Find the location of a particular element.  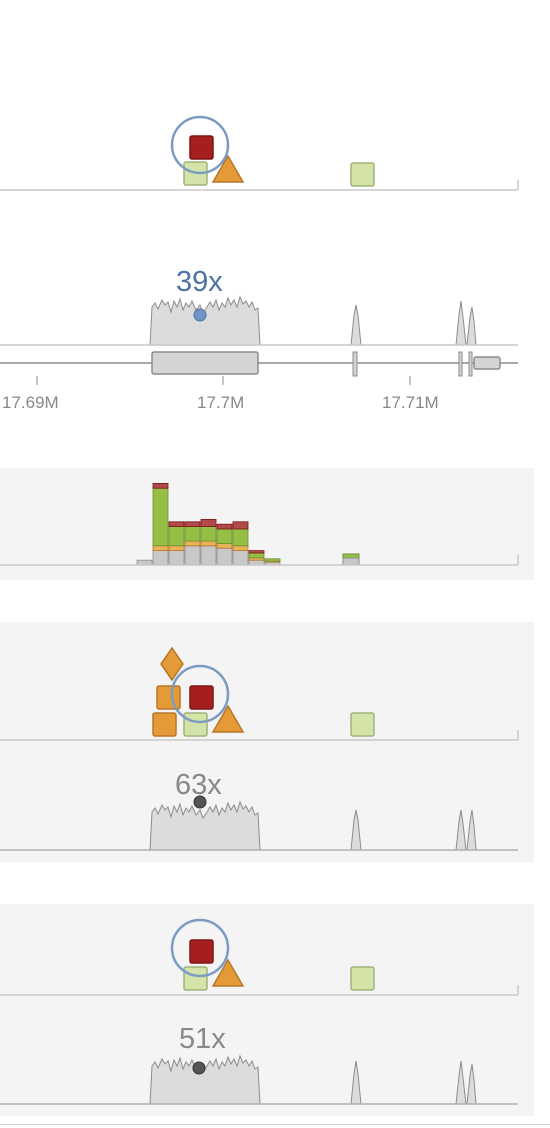

variant-track-top is located at coordinates (275, 150).